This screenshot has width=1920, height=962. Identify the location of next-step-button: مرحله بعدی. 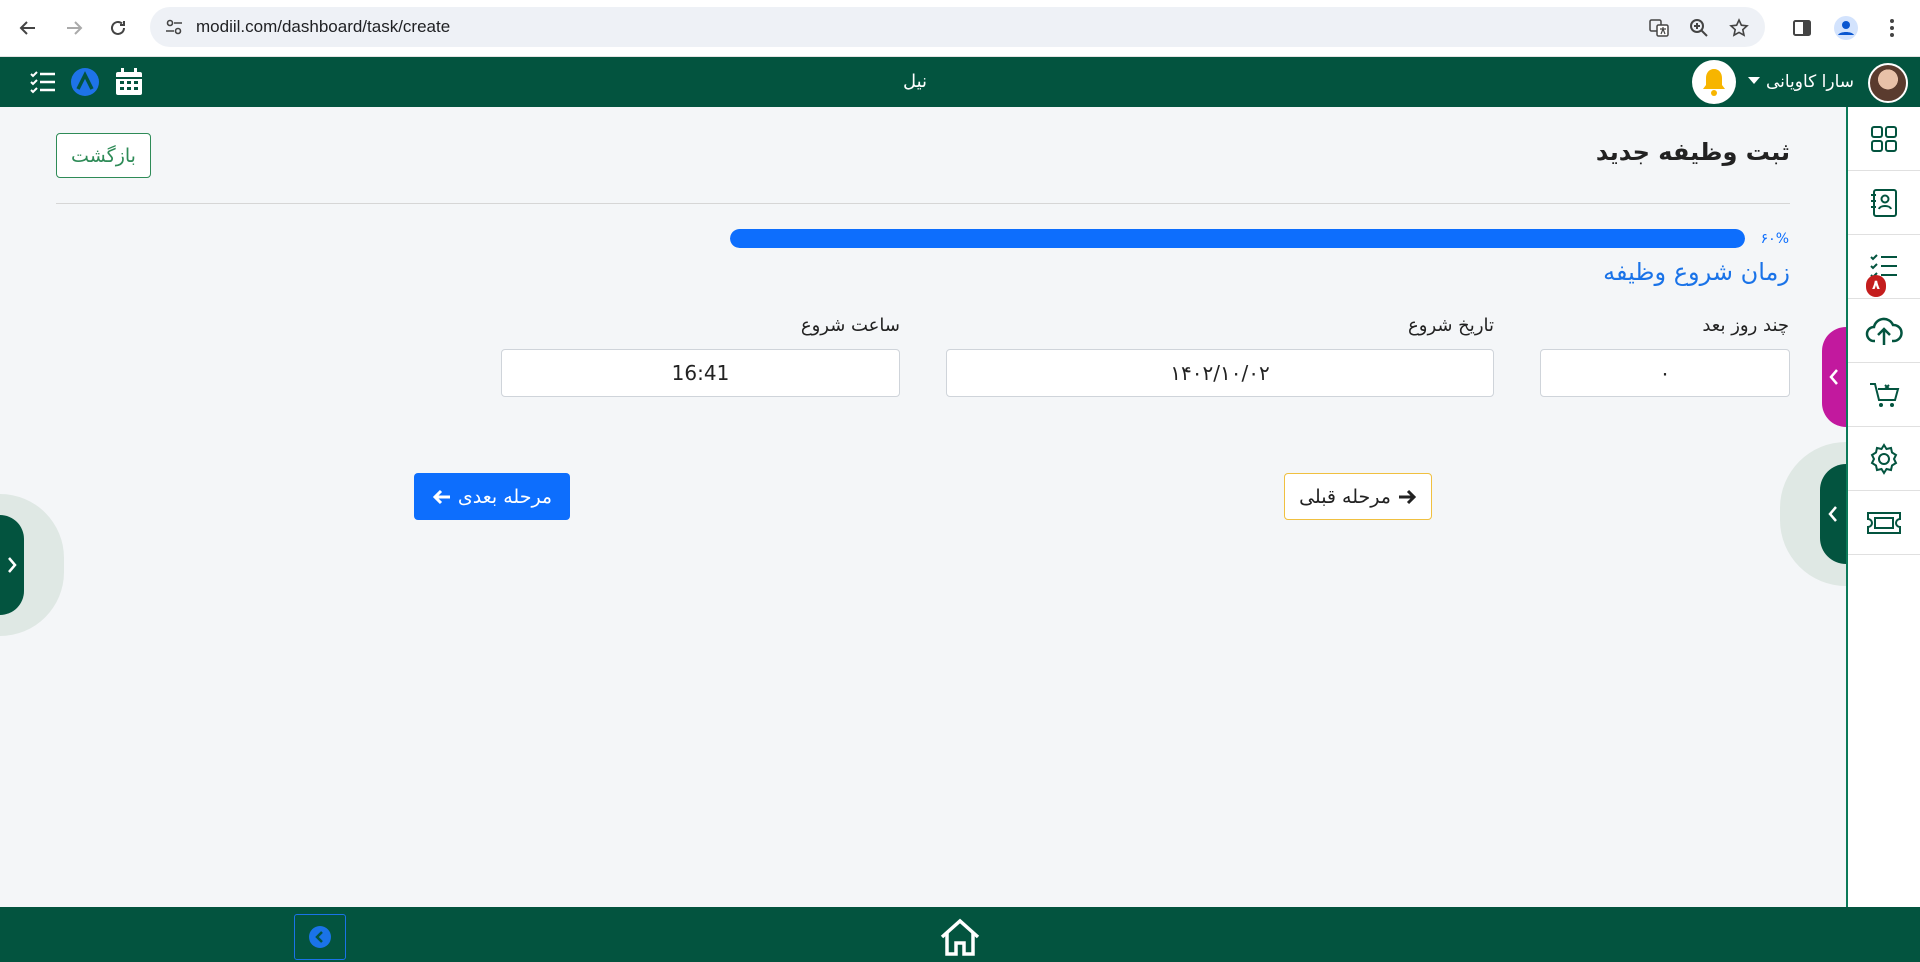
(492, 496).